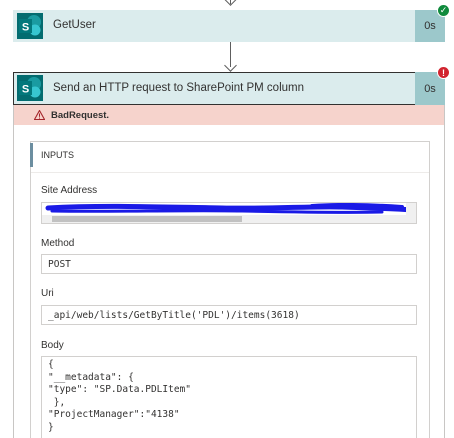 This screenshot has height=438, width=454. I want to click on horizontal-scrollbar, so click(225, 219).